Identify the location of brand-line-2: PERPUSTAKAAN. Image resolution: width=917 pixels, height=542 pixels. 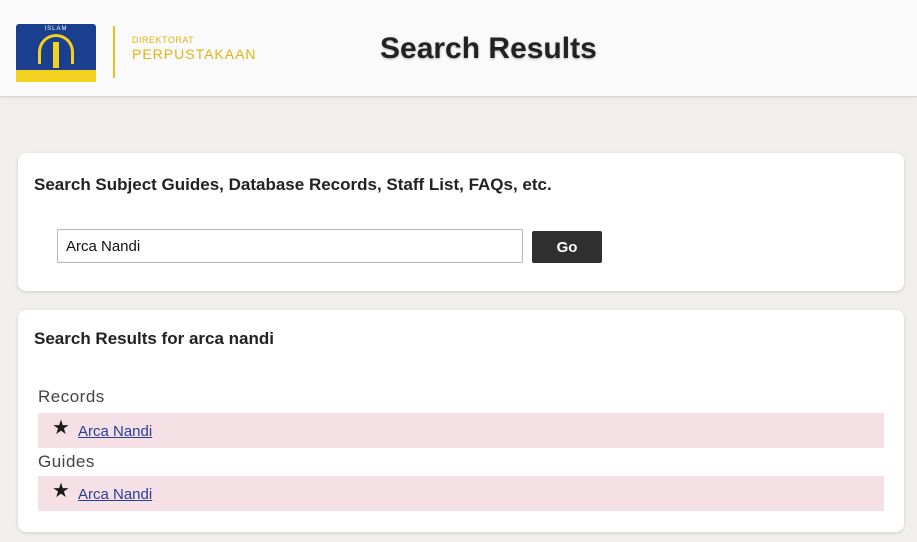
(194, 54).